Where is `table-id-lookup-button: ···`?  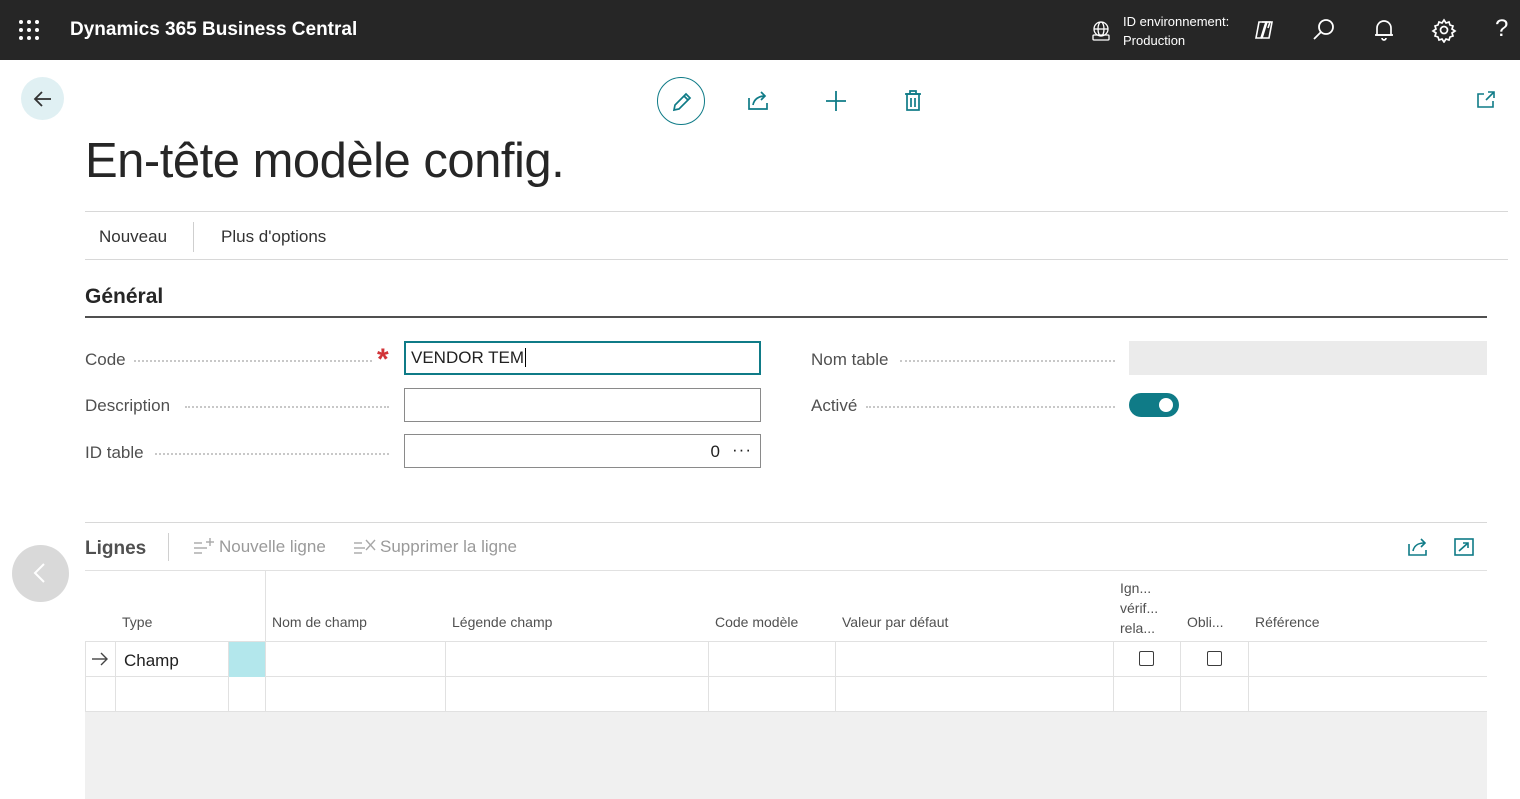
table-id-lookup-button: ··· is located at coordinates (742, 450).